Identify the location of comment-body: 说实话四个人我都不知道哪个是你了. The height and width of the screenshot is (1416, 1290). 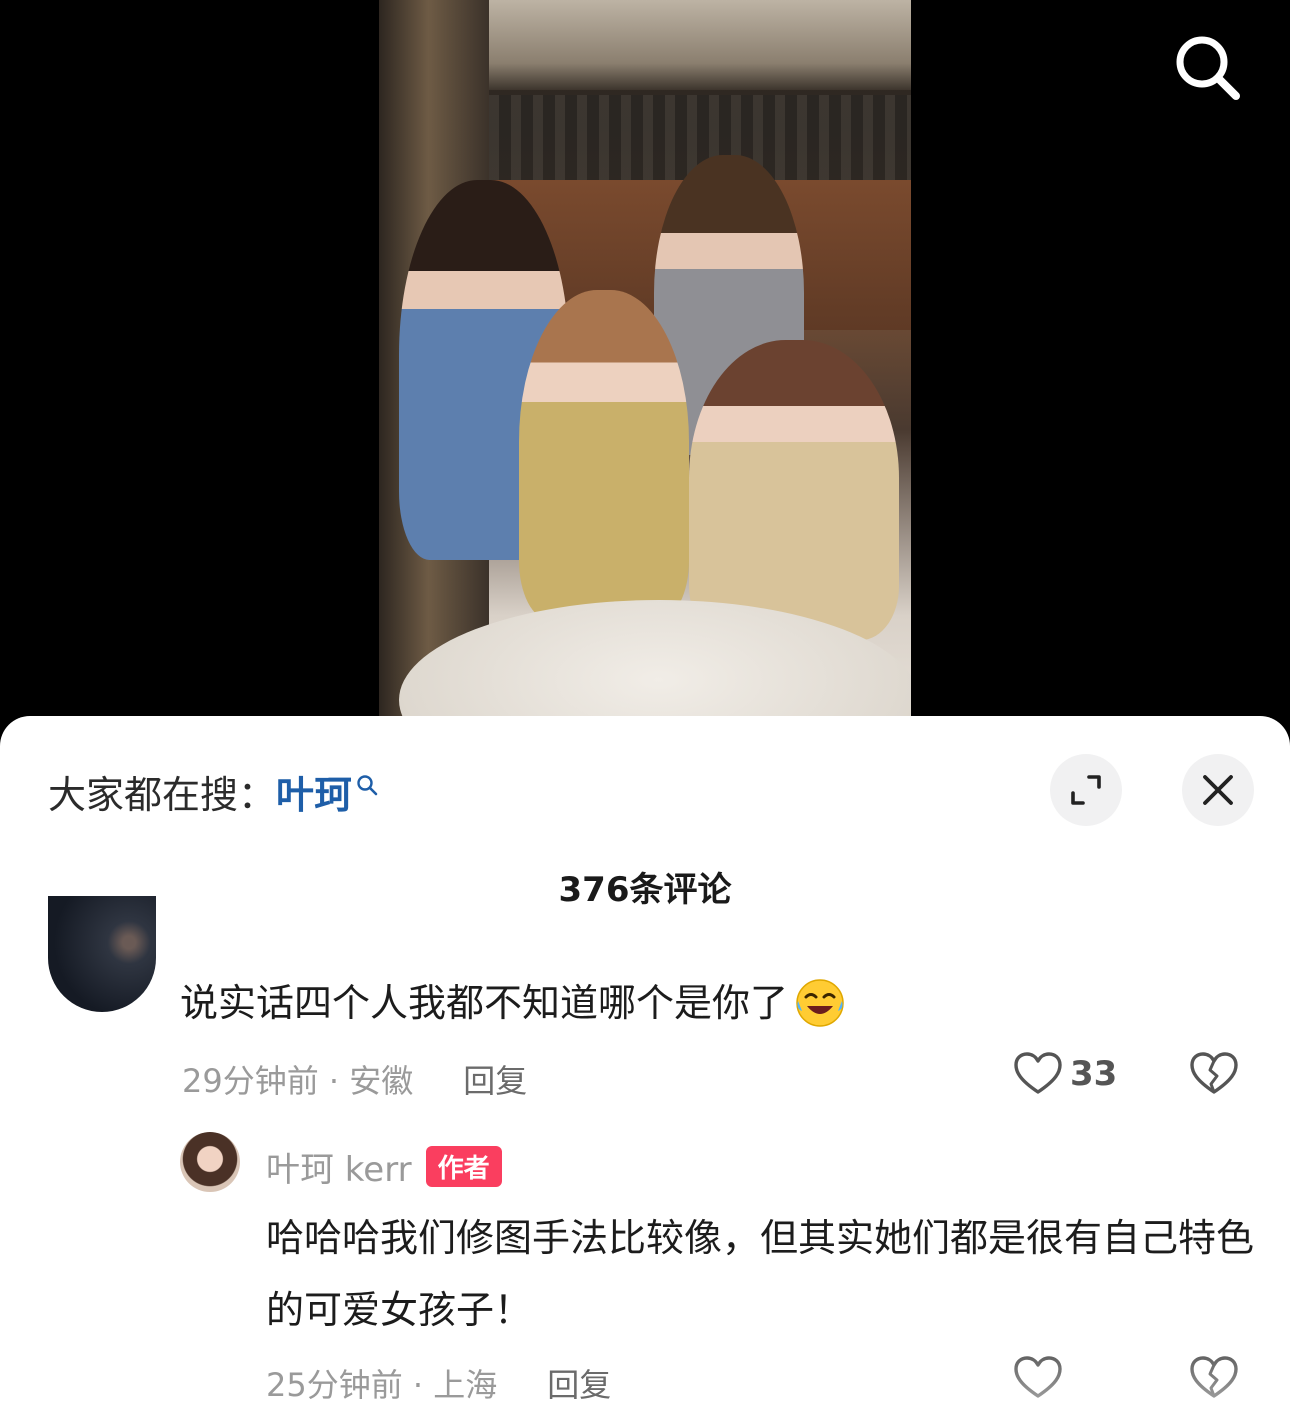
(484, 1003).